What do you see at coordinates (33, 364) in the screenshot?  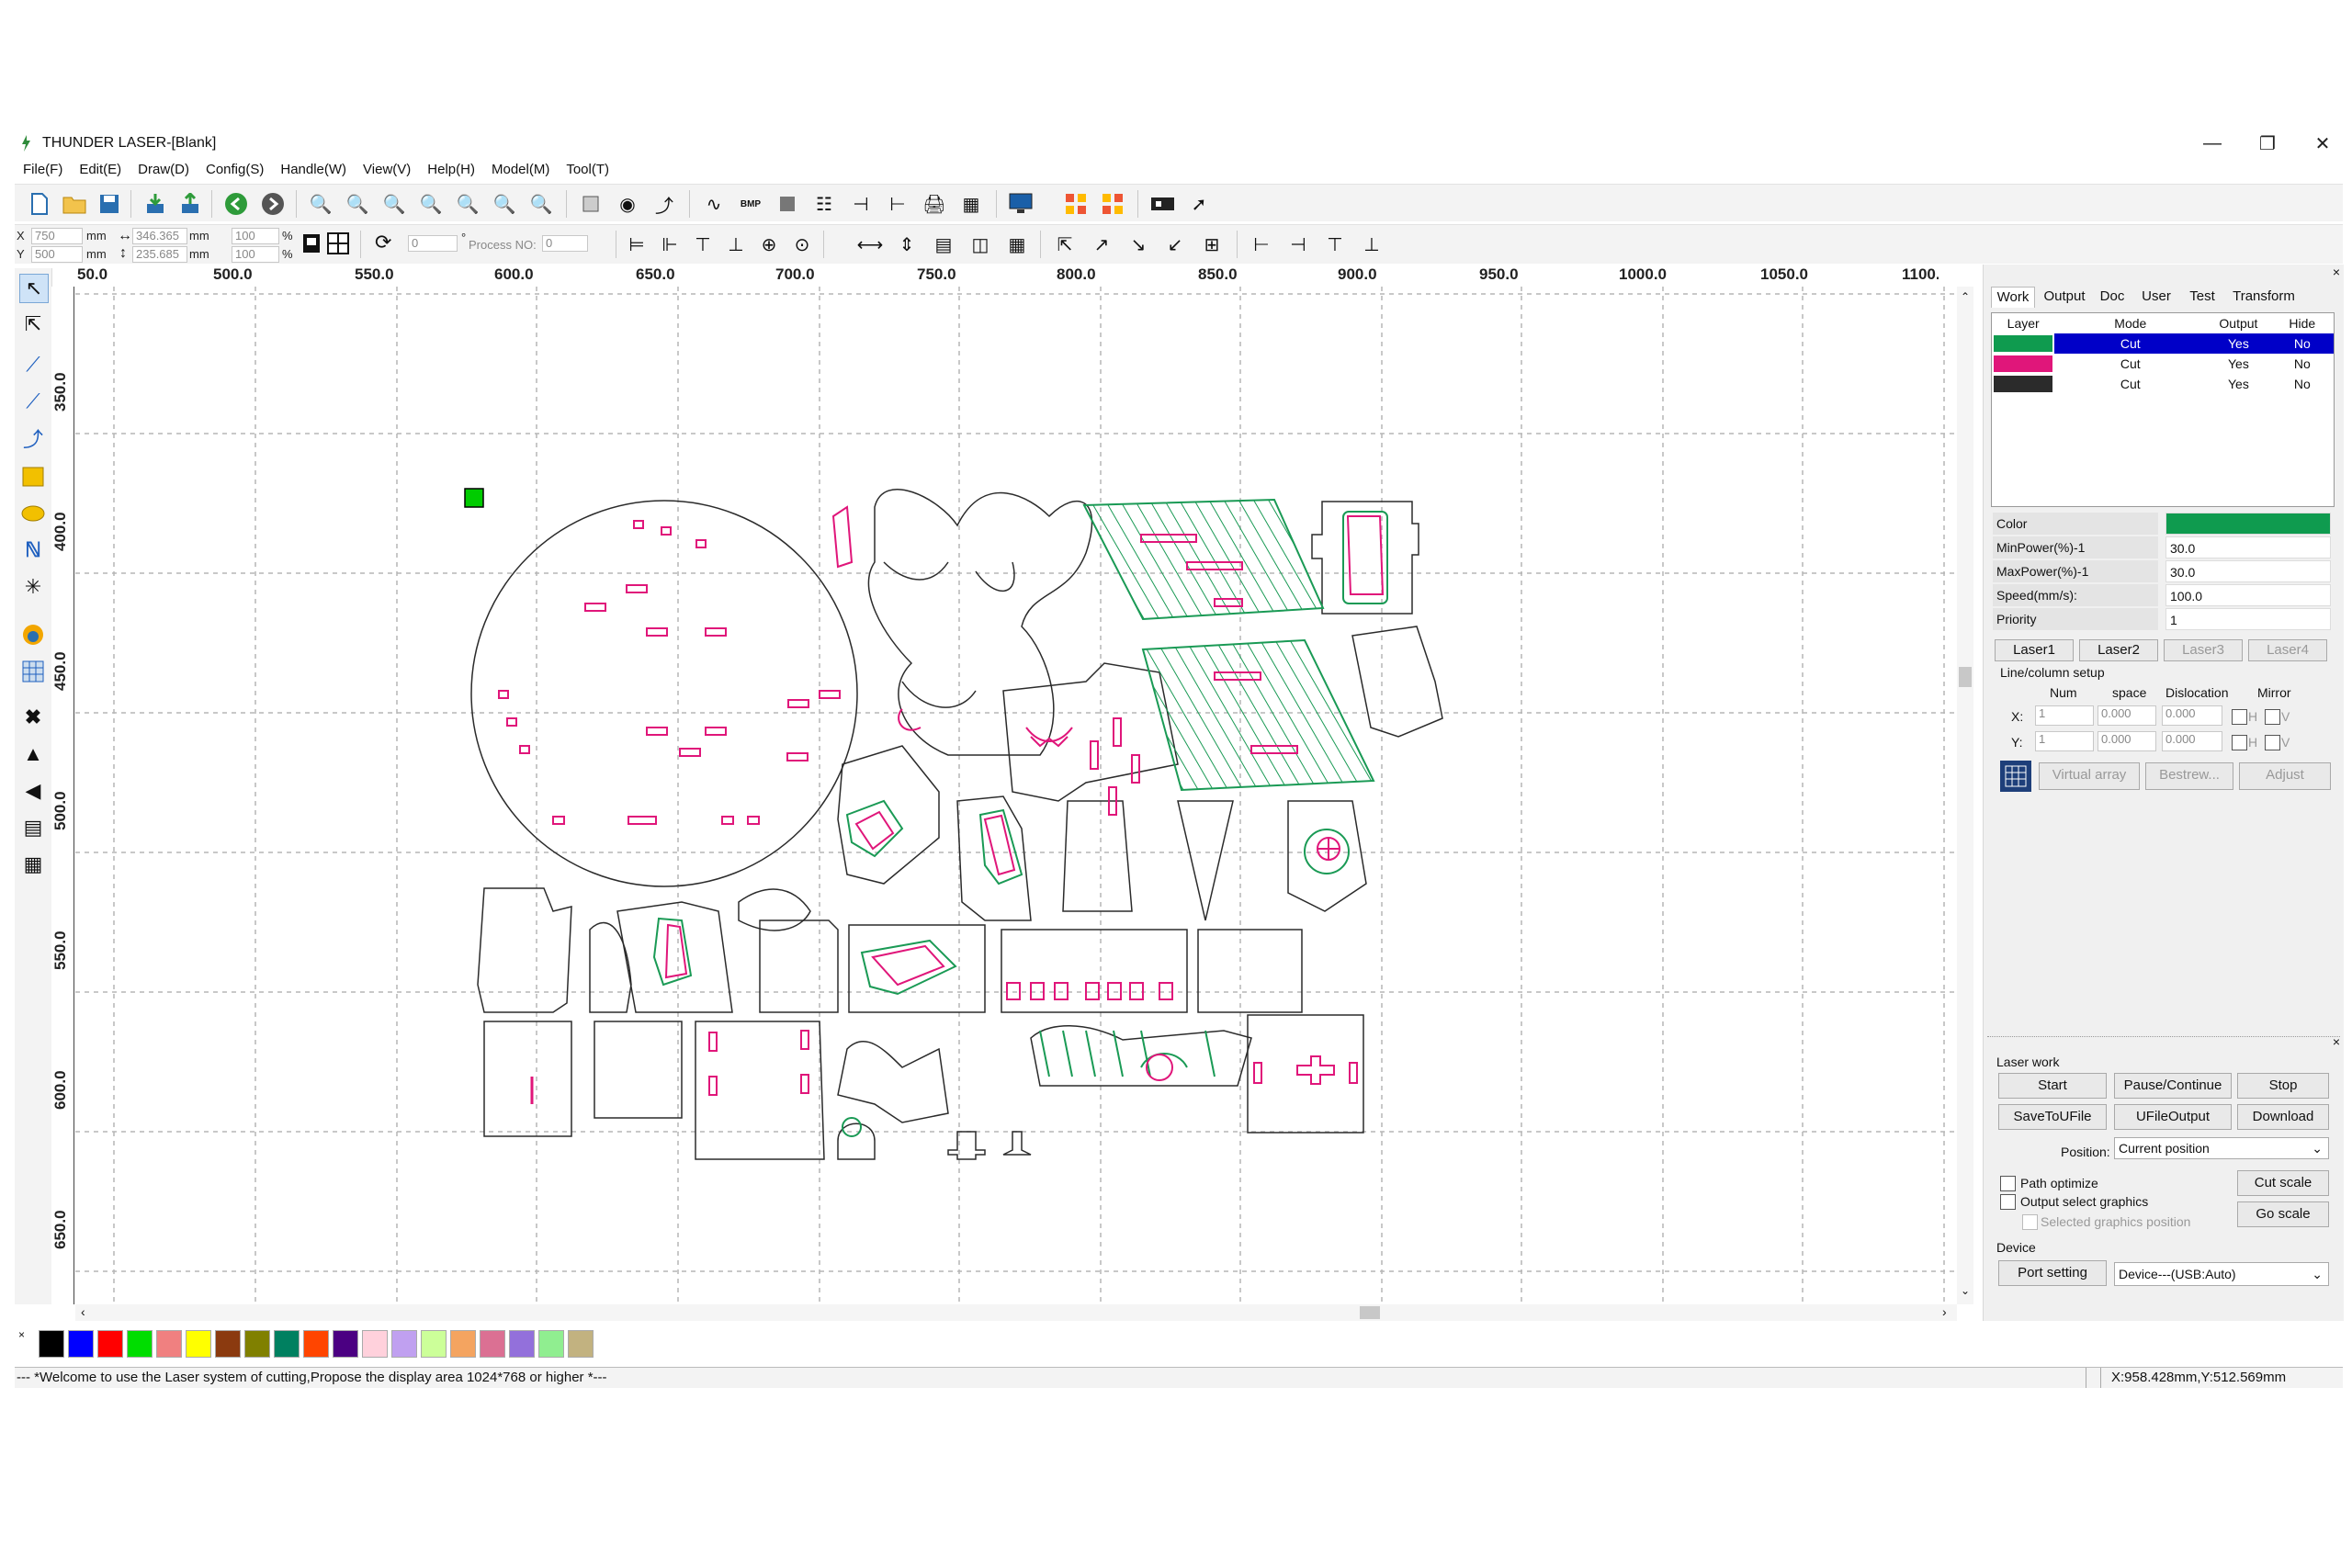 I see `line-icon: ⟋` at bounding box center [33, 364].